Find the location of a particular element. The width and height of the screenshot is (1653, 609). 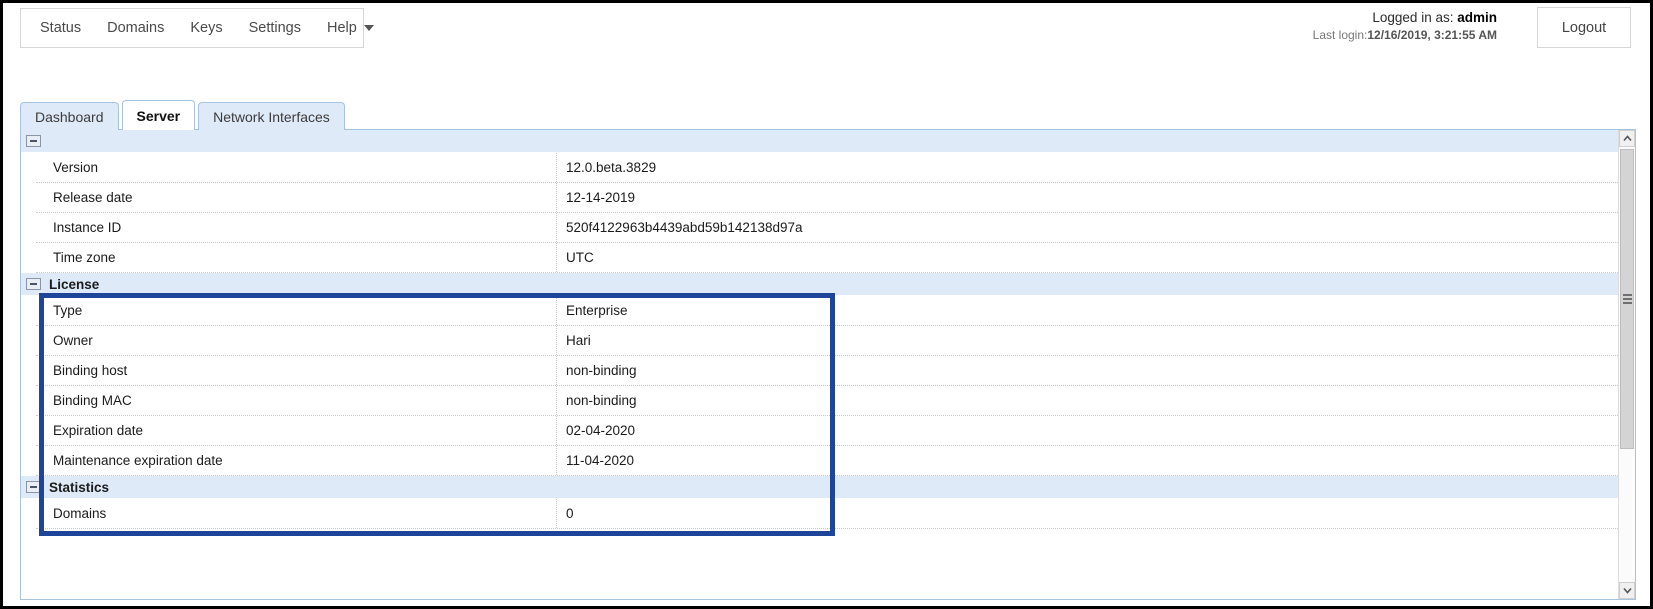

vertical-scrollbar is located at coordinates (1626, 364).